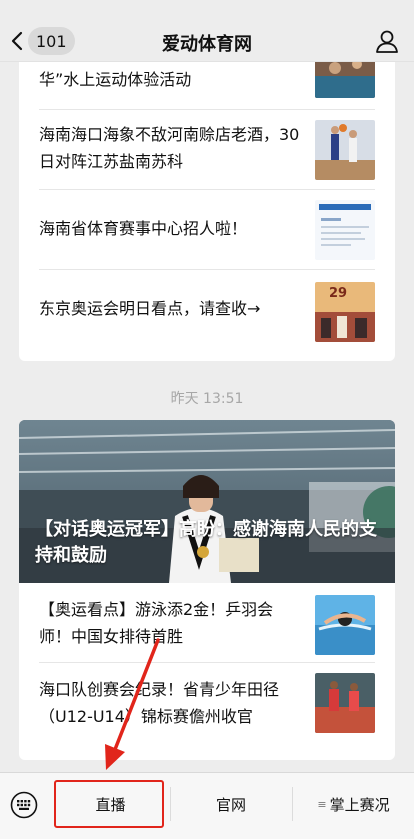 This screenshot has width=414, height=839. I want to click on list-item: 东京奥运会明日看点，请查收→ 29, so click(207, 315).